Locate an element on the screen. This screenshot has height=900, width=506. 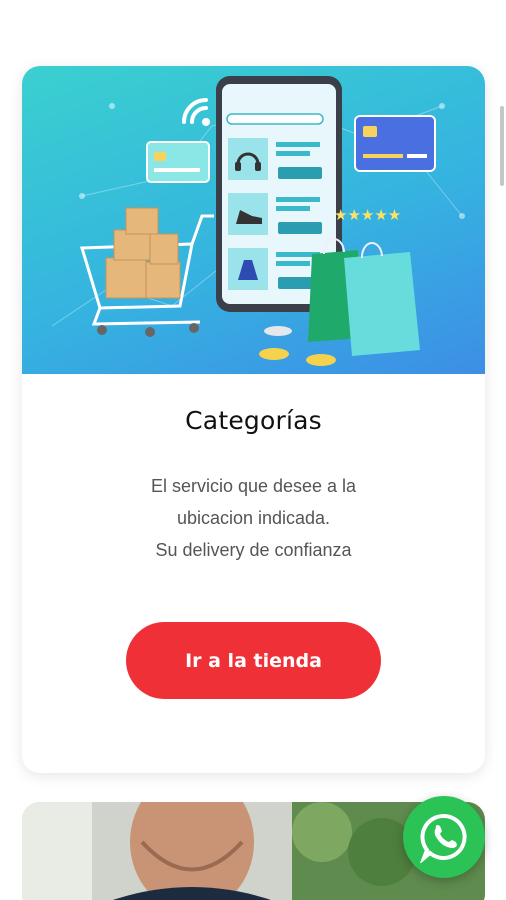
description-line-3: Su delivery de confianza is located at coordinates (253, 550).